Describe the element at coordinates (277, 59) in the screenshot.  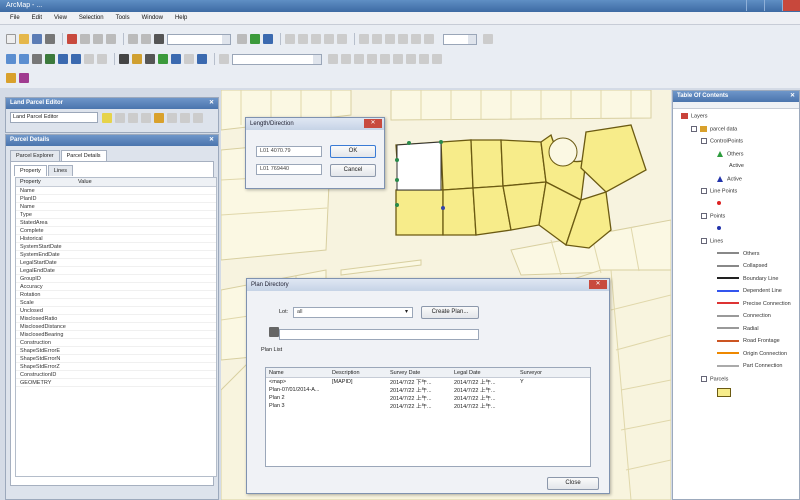
I see `target-combo` at that location.